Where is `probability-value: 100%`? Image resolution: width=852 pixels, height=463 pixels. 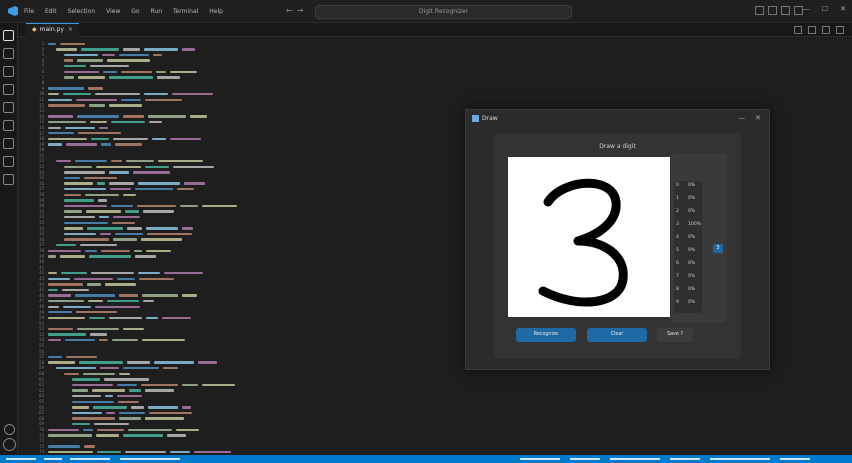
probability-value: 100% is located at coordinates (695, 224).